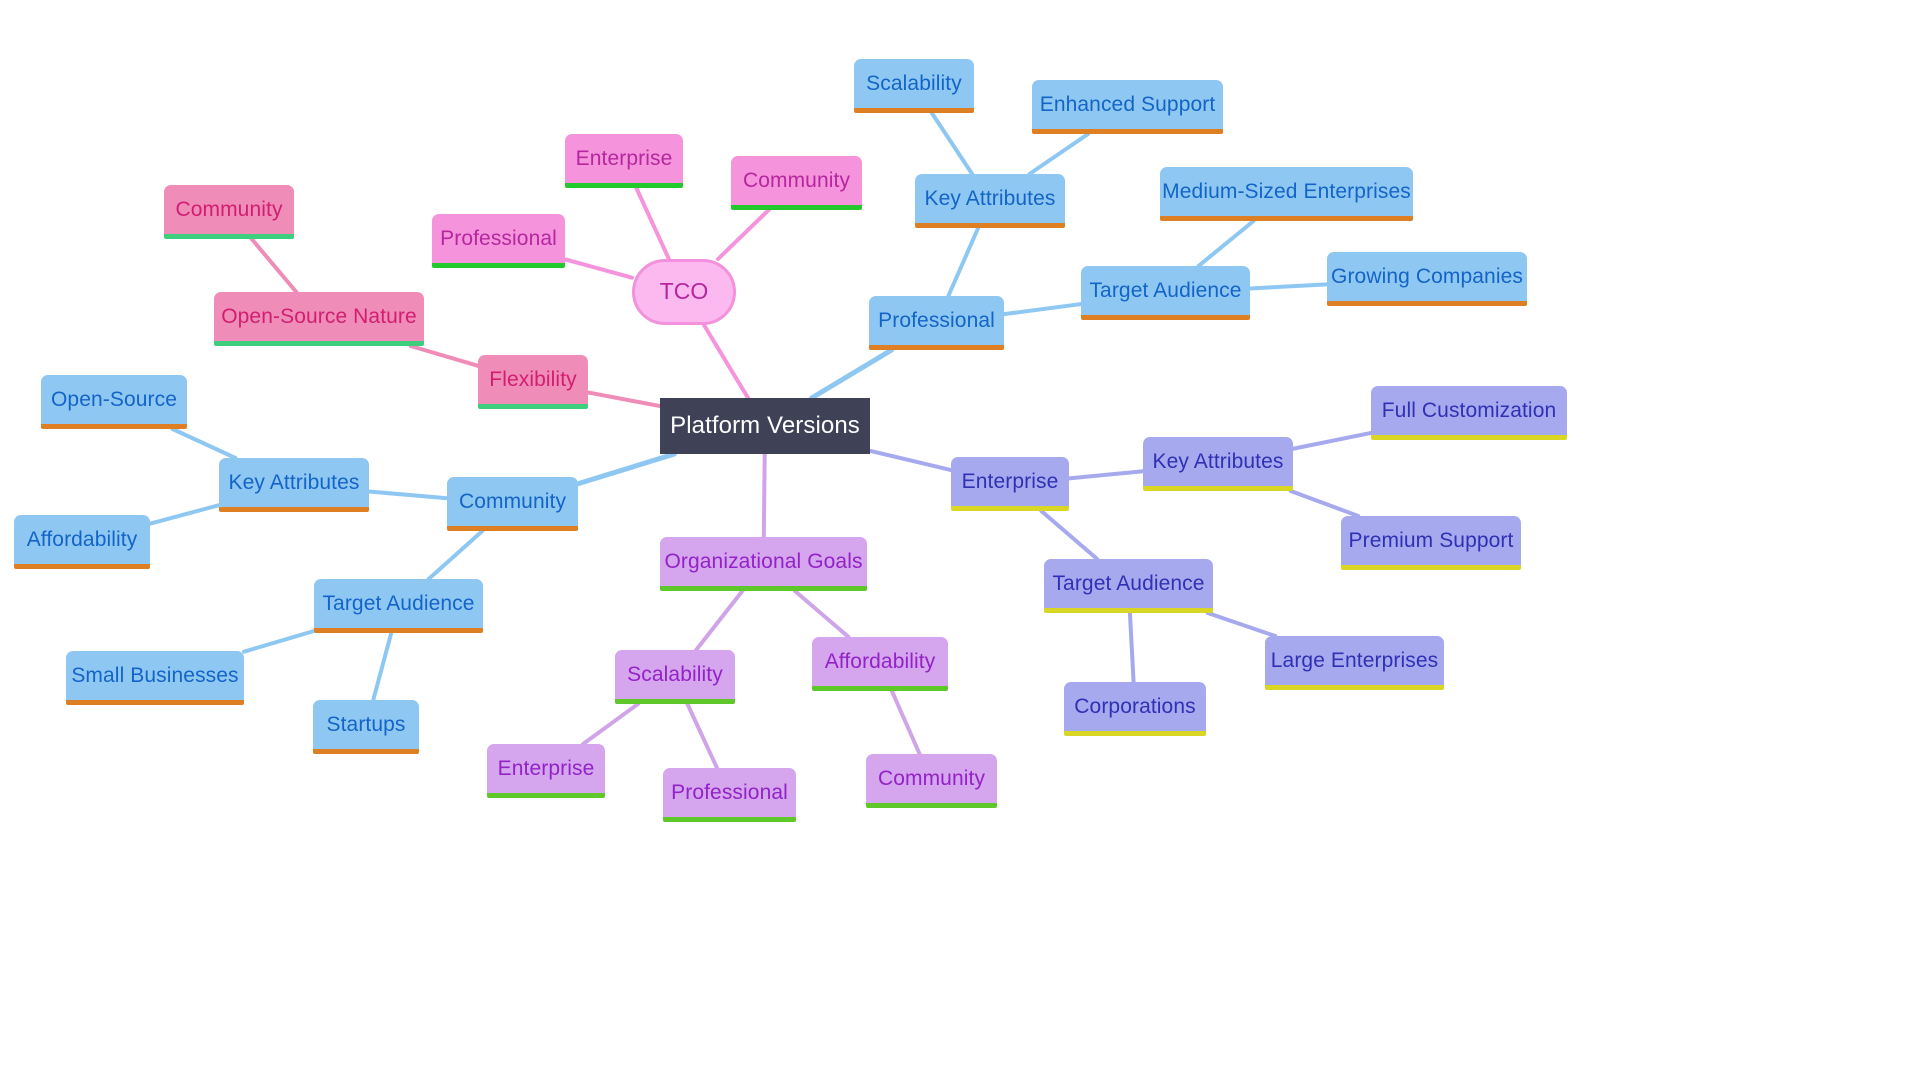 This screenshot has width=1920, height=1080. What do you see at coordinates (1059, 154) in the screenshot?
I see `edge-pro-key-attr-to-pro-enh-support` at bounding box center [1059, 154].